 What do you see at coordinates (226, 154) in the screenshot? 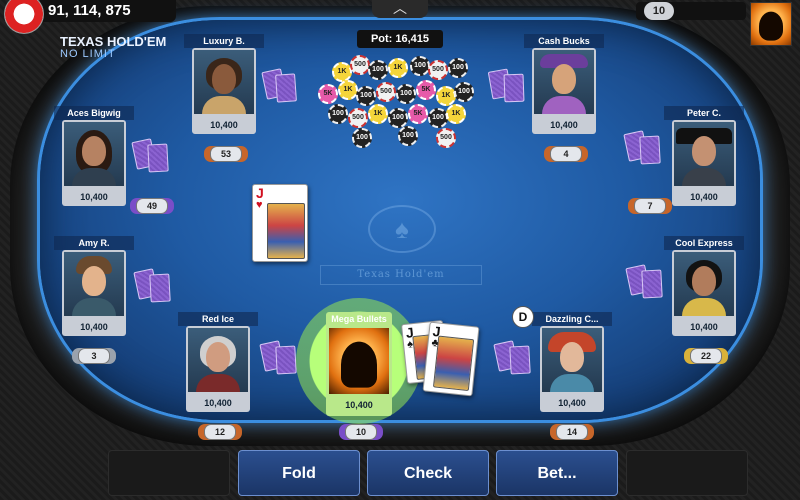
I see `level-badge: 53` at bounding box center [226, 154].